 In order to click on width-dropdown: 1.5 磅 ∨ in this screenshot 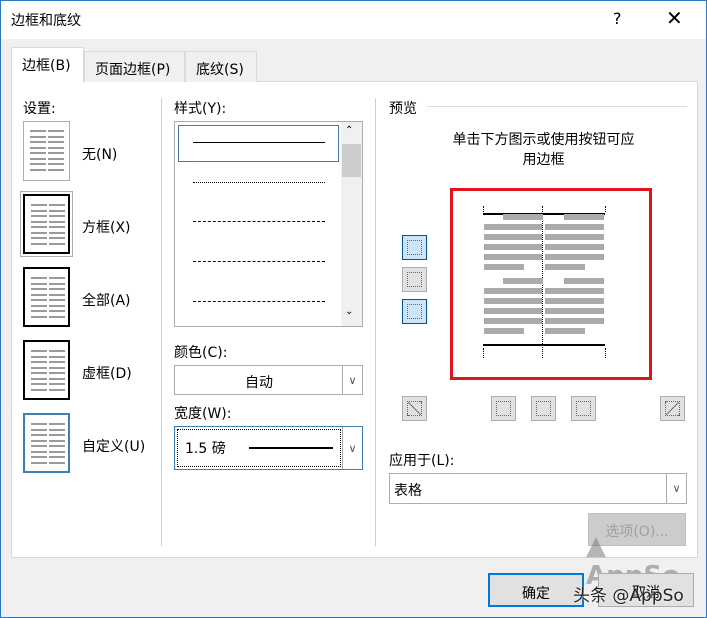, I will do `click(268, 448)`.